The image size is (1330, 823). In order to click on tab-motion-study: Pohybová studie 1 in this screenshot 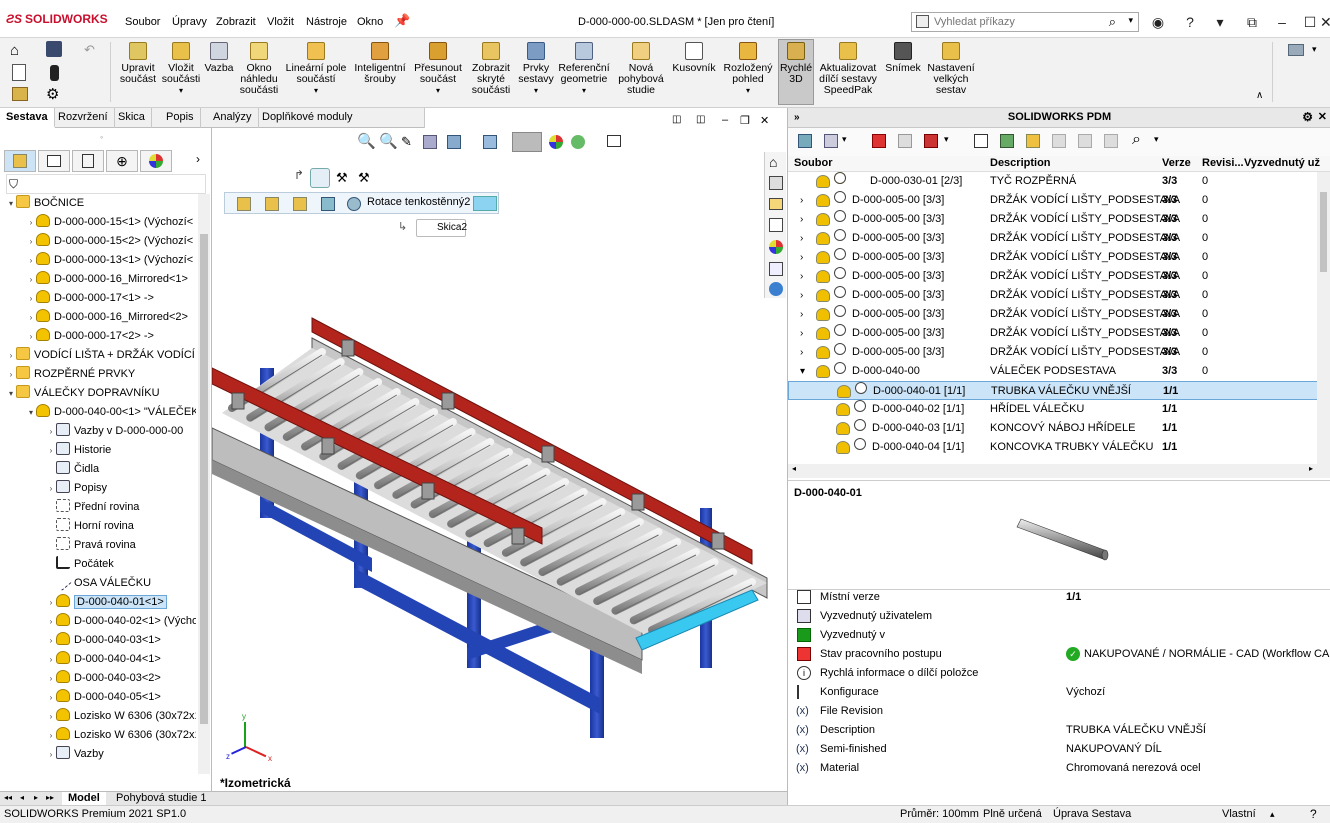, I will do `click(161, 799)`.